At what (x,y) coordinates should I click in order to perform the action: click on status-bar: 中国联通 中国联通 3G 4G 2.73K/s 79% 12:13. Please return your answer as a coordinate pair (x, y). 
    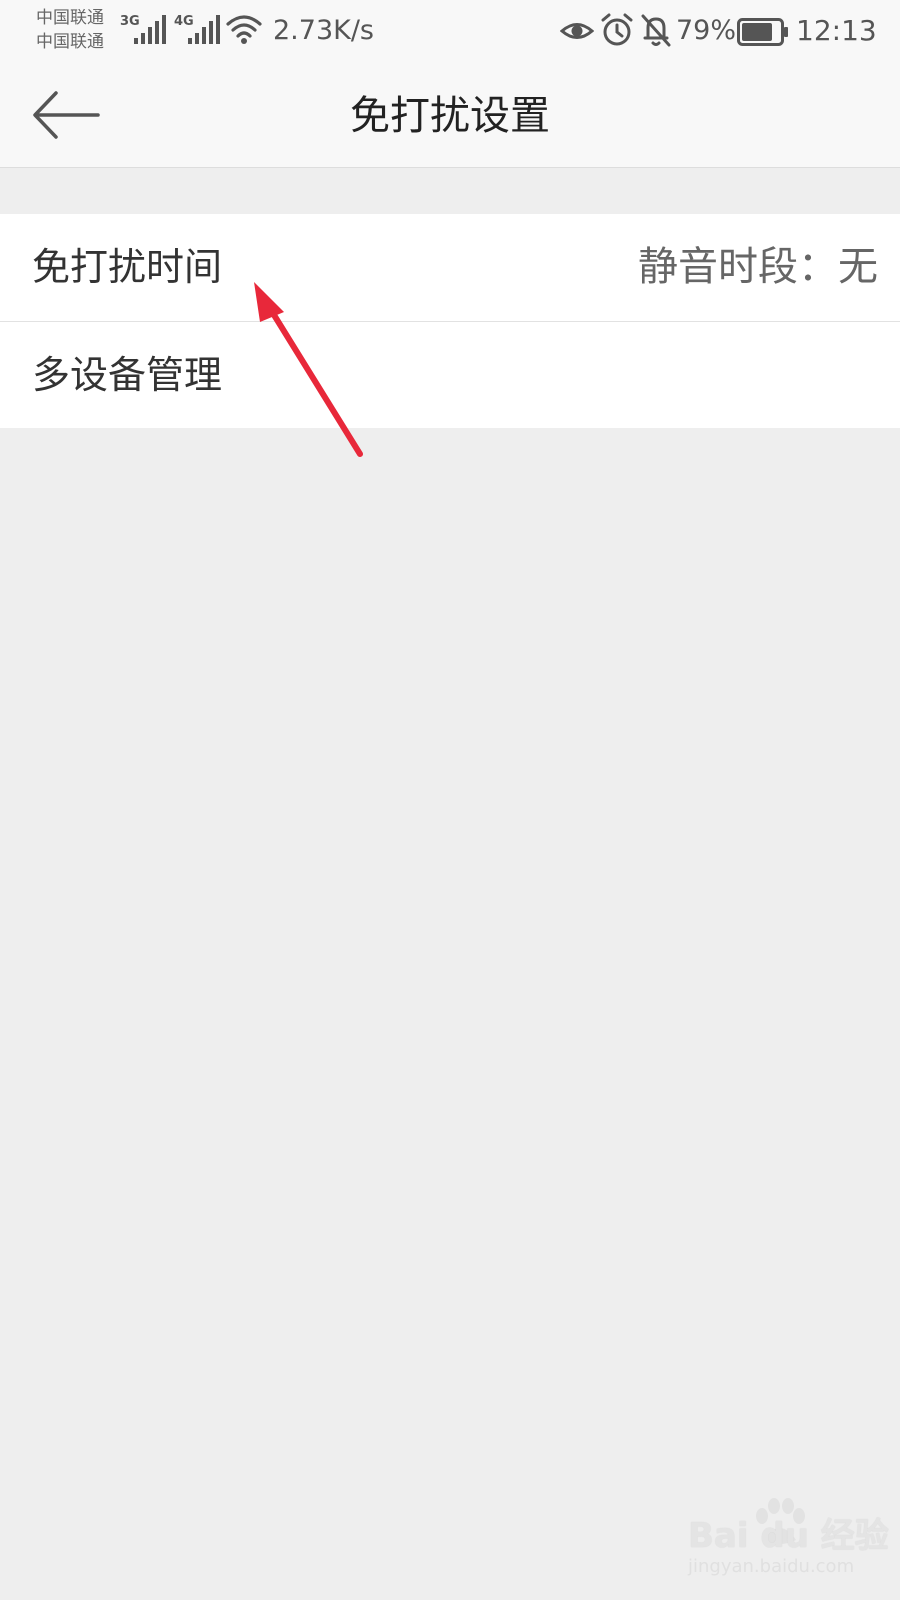
    Looking at the image, I should click on (450, 33).